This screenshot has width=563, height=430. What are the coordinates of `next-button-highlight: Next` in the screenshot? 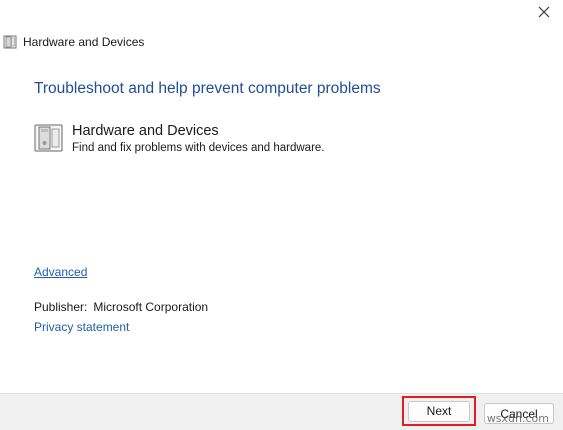 It's located at (439, 411).